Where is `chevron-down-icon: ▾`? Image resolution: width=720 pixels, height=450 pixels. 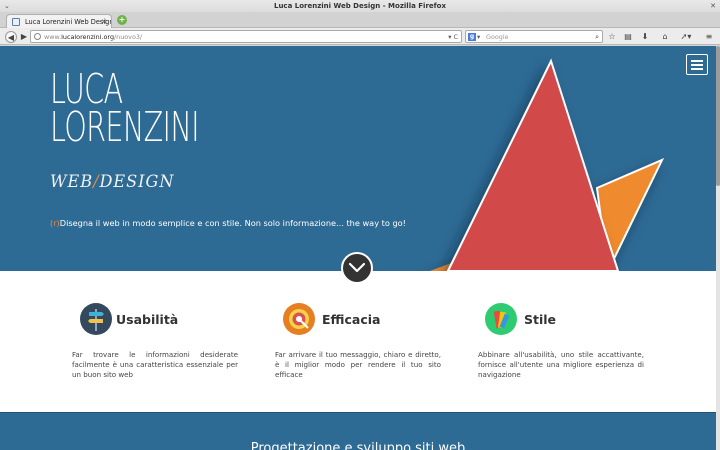
chevron-down-icon: ▾ is located at coordinates (478, 37).